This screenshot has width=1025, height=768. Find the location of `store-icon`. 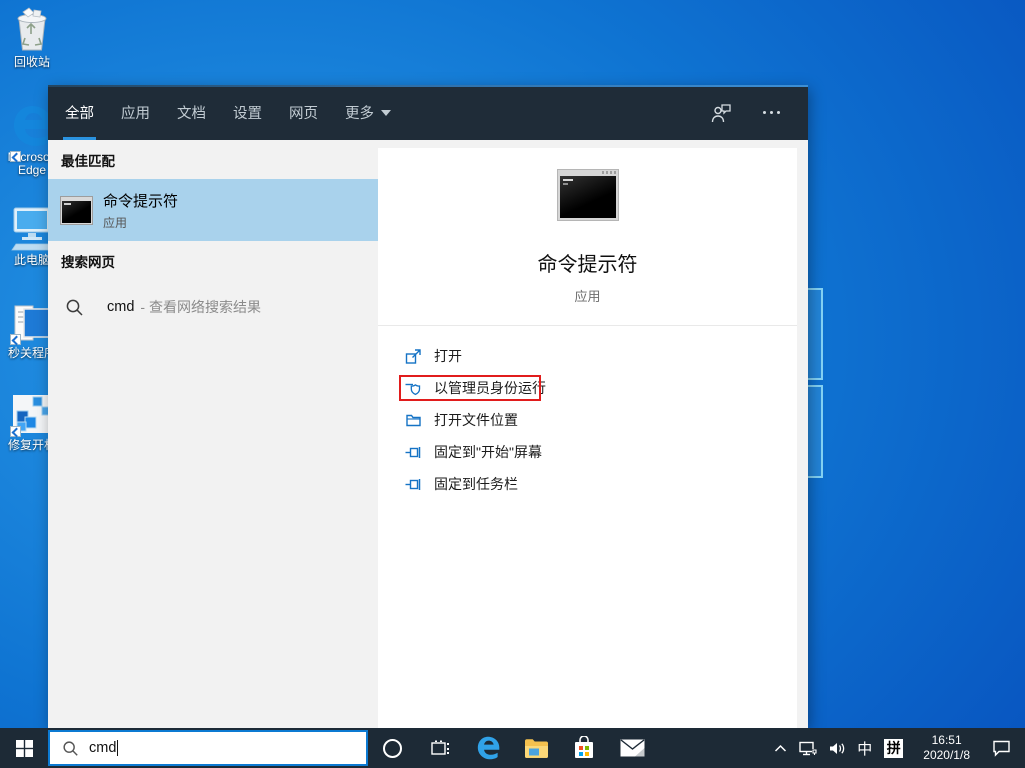

store-icon is located at coordinates (584, 747).